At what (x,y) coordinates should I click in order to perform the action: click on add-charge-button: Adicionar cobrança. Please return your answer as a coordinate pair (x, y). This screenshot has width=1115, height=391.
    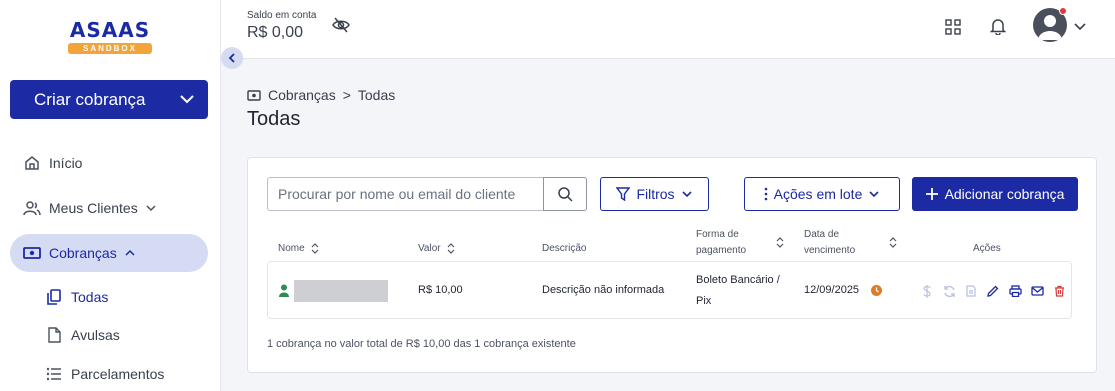
    Looking at the image, I should click on (995, 194).